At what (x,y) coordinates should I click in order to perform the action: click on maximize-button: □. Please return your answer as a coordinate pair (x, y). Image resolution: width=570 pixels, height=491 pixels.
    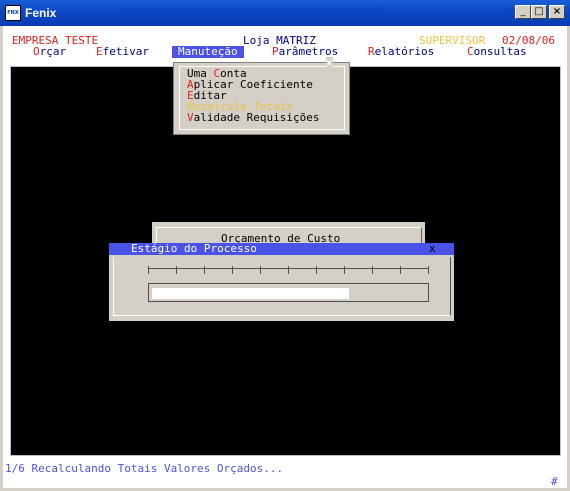
    Looking at the image, I should click on (539, 12).